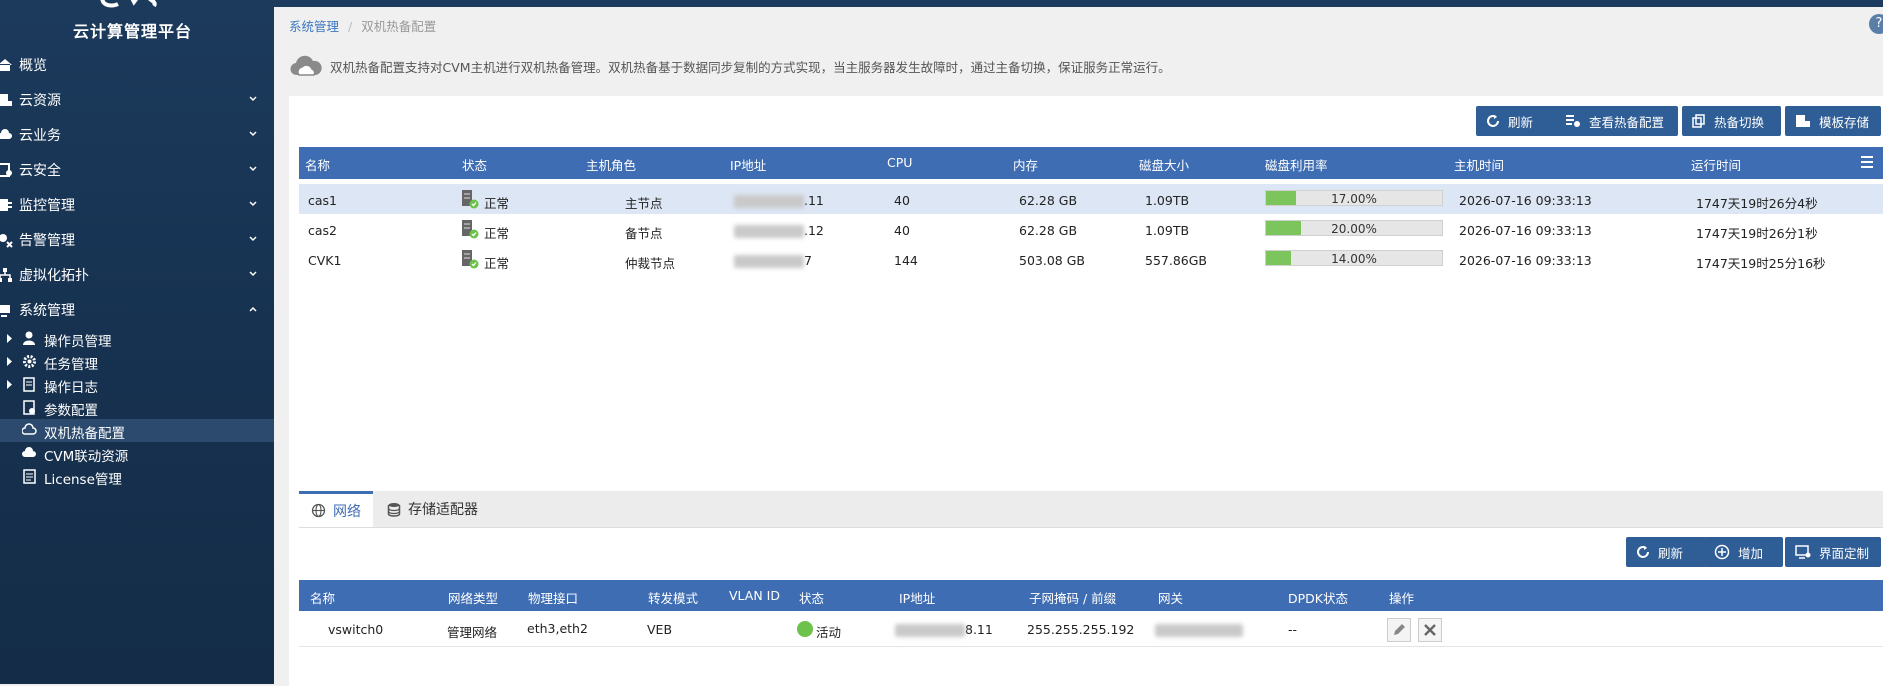 The width and height of the screenshot is (1883, 686). What do you see at coordinates (347, 511) in the screenshot?
I see `tab-label: 网络` at bounding box center [347, 511].